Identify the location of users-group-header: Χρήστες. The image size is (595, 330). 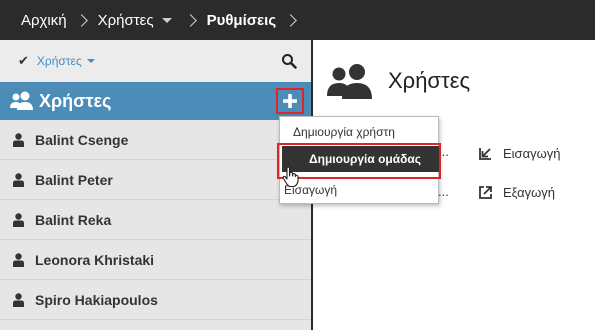
(155, 101).